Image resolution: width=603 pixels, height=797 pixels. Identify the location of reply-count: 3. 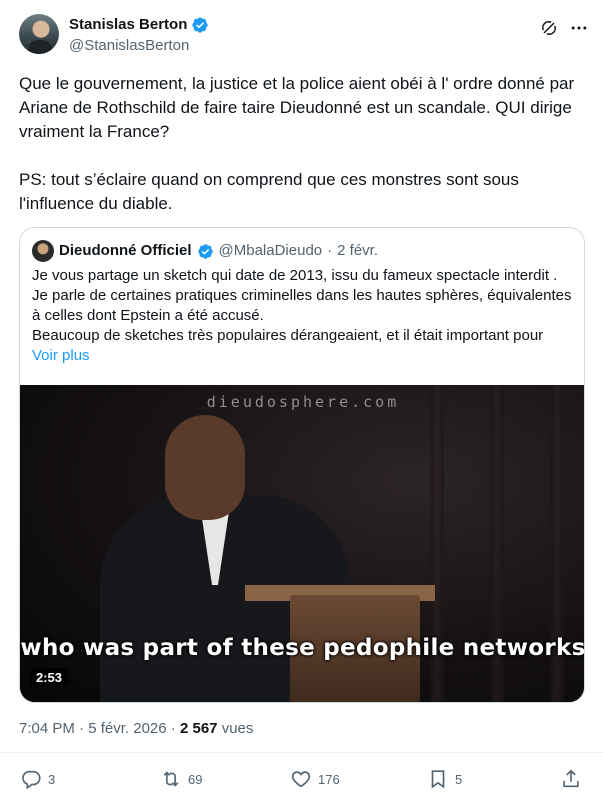
(52, 779).